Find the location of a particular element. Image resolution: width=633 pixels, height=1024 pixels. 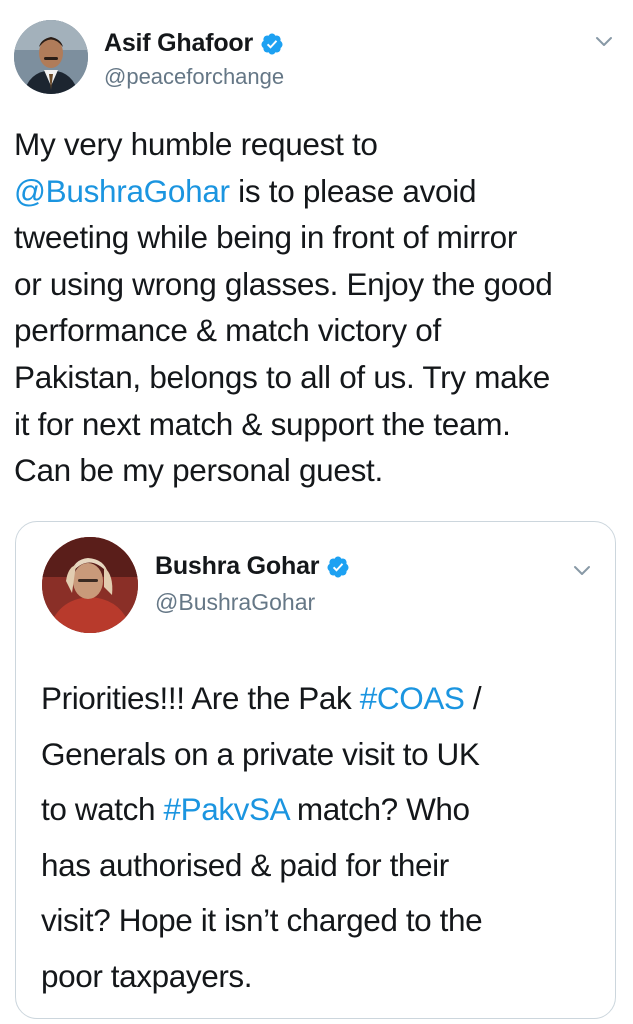

quoted-text-span: / is located at coordinates (473, 698).